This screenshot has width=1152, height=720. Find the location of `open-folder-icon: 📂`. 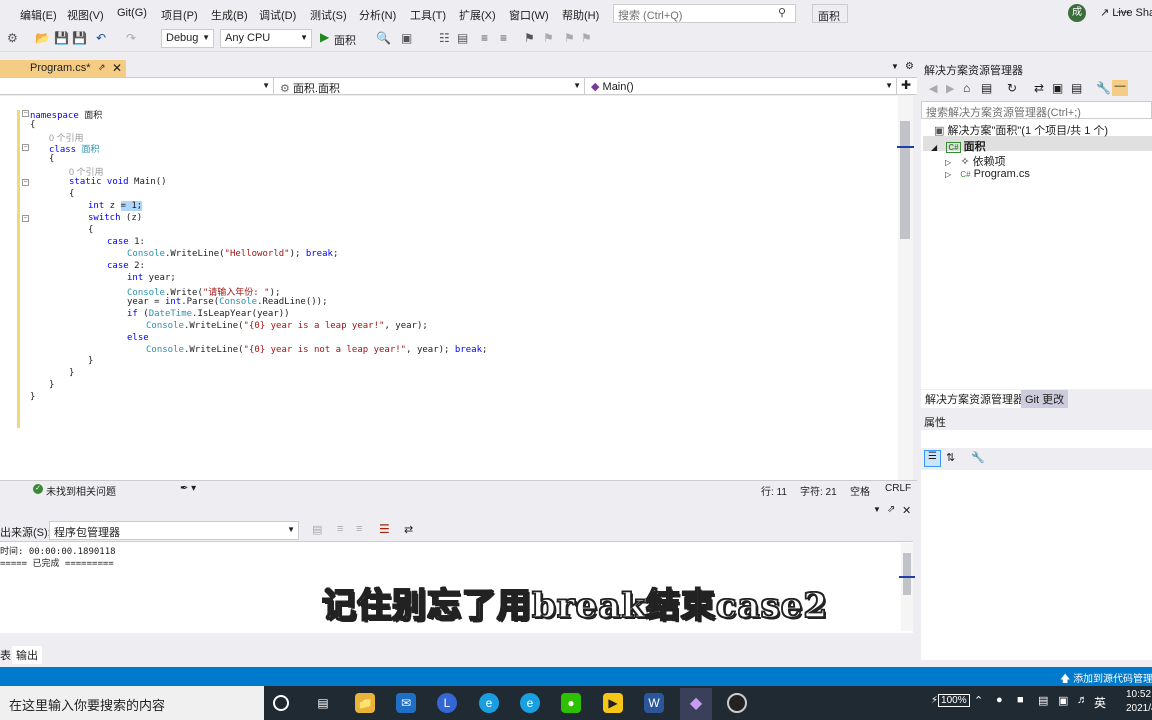

open-folder-icon: 📂 is located at coordinates (42, 38).